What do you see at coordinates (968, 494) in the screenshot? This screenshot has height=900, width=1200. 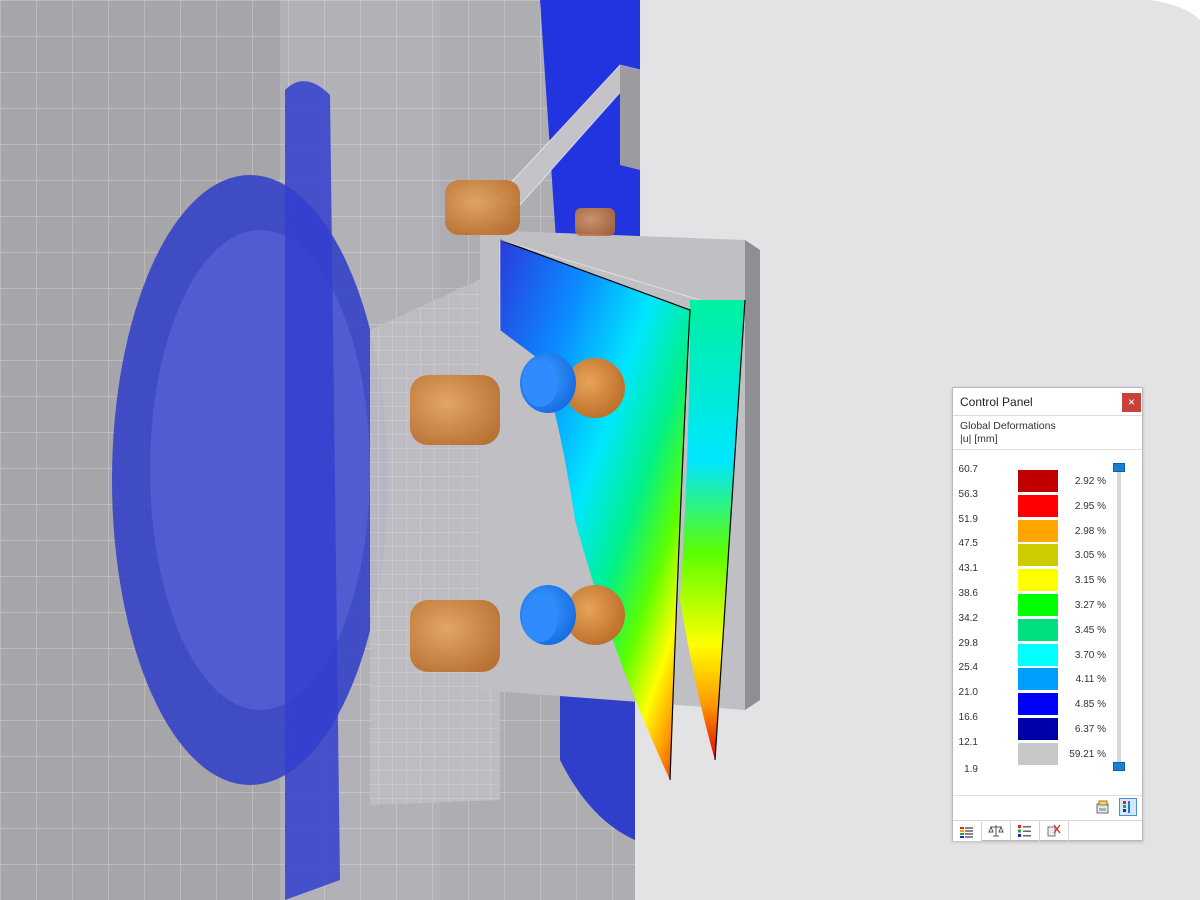 I see `legend-value: 56.3` at bounding box center [968, 494].